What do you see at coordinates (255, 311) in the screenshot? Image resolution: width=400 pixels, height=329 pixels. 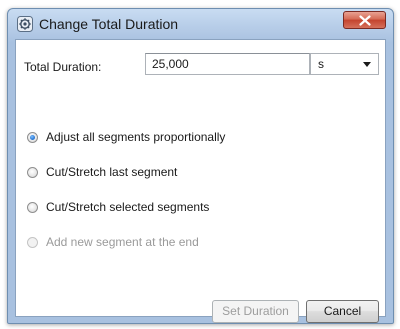 I see `set-duration-button: Set Duration` at bounding box center [255, 311].